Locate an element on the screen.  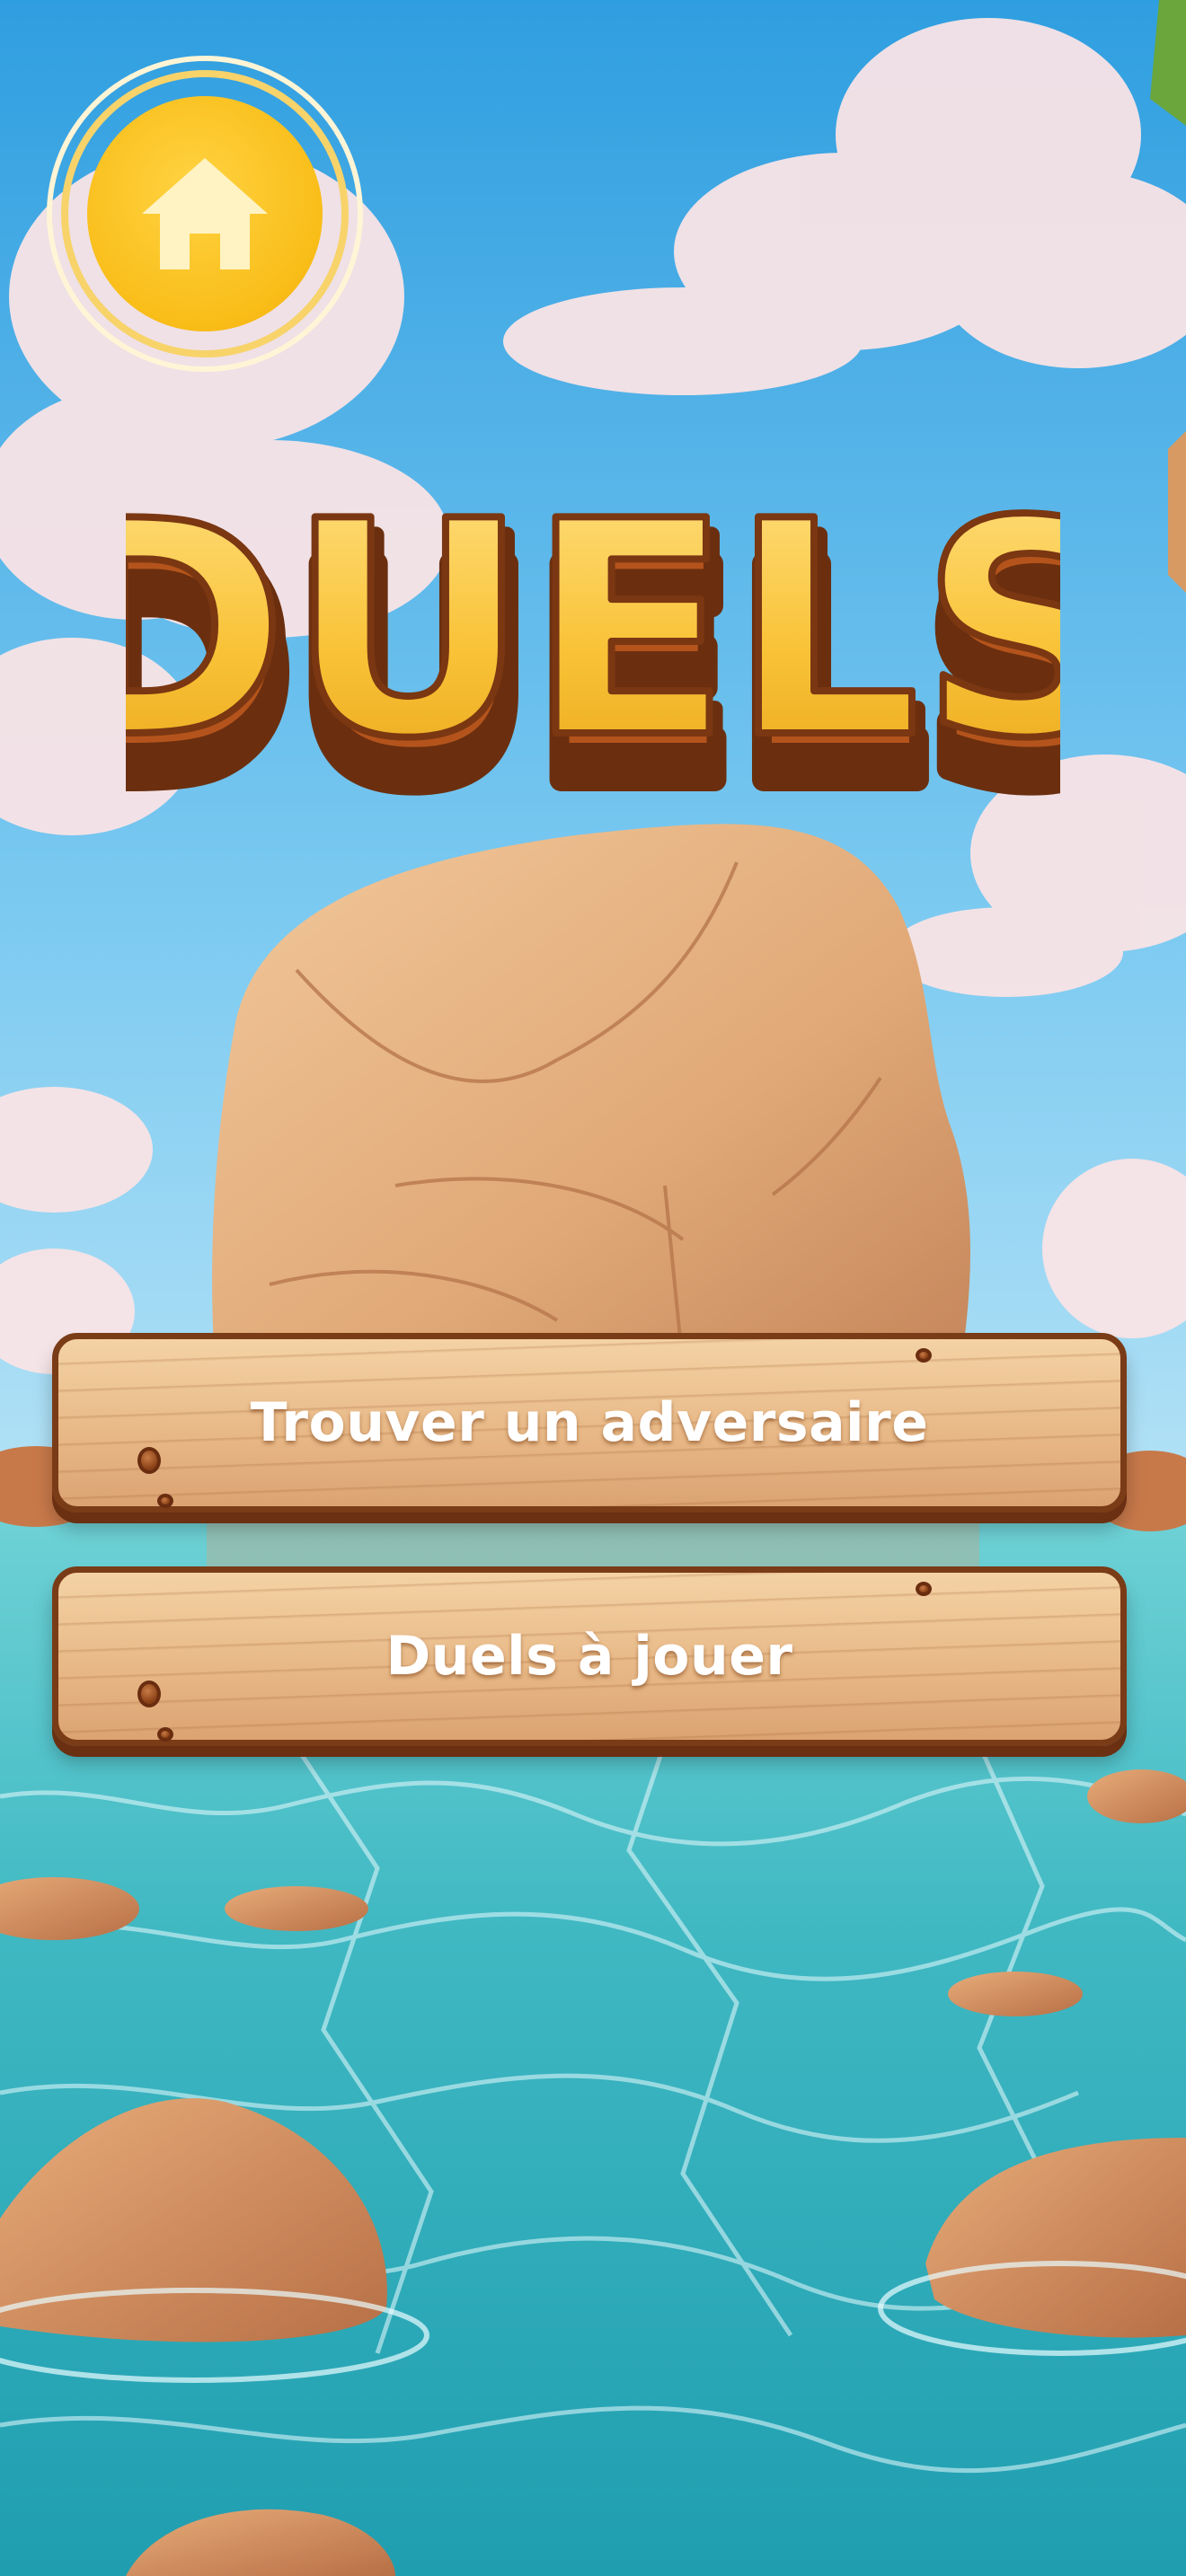
find-opponent-button: Trouver un adversaire is located at coordinates (589, 1423).